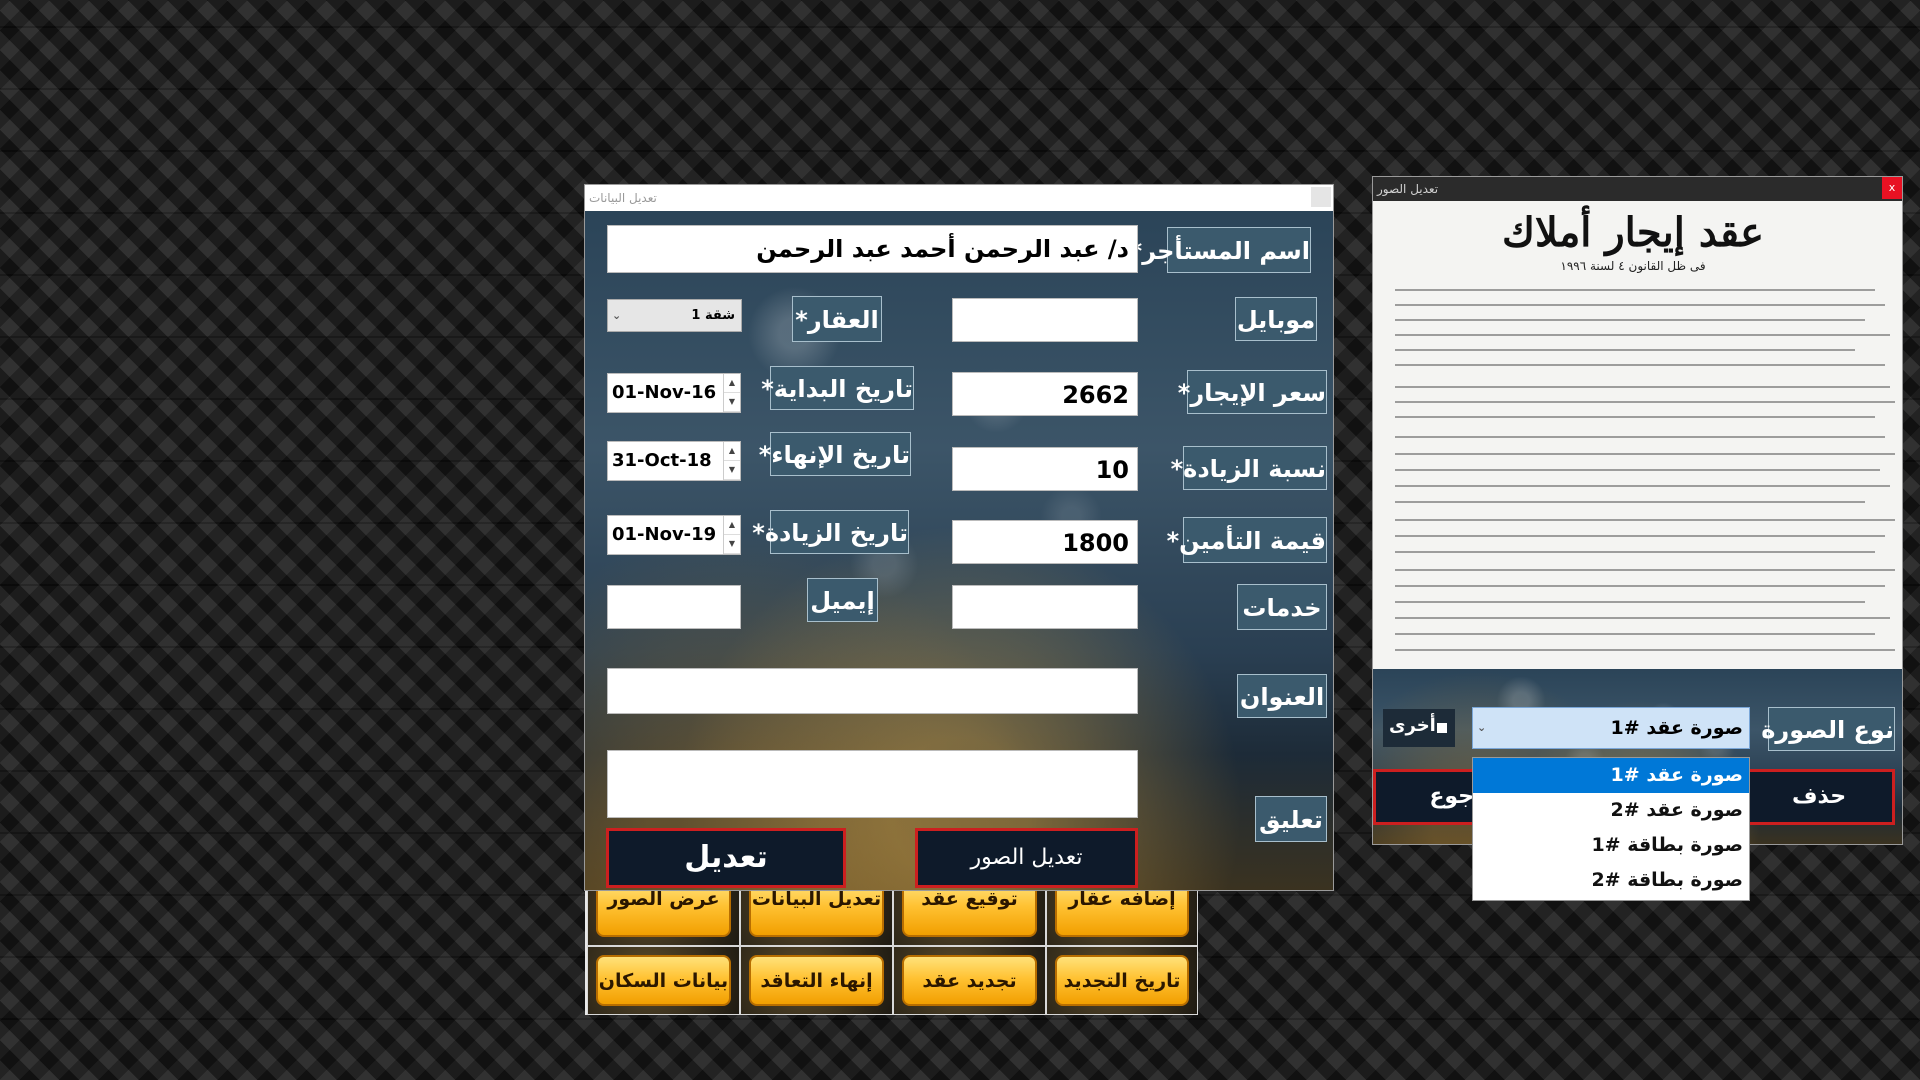 Image resolution: width=1920 pixels, height=1080 pixels. Describe the element at coordinates (664, 392) in the screenshot. I see `start-date-value: 01-Nov-16` at that location.